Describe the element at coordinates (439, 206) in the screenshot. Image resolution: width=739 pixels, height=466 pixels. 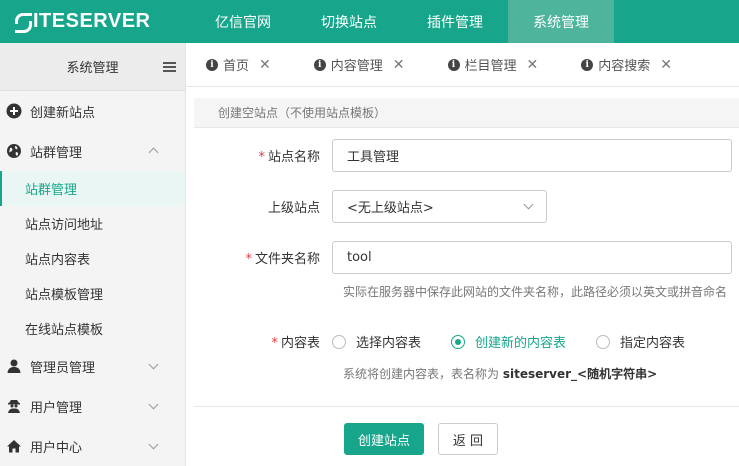
I see `parent-site-select: <无上级站点>` at that location.